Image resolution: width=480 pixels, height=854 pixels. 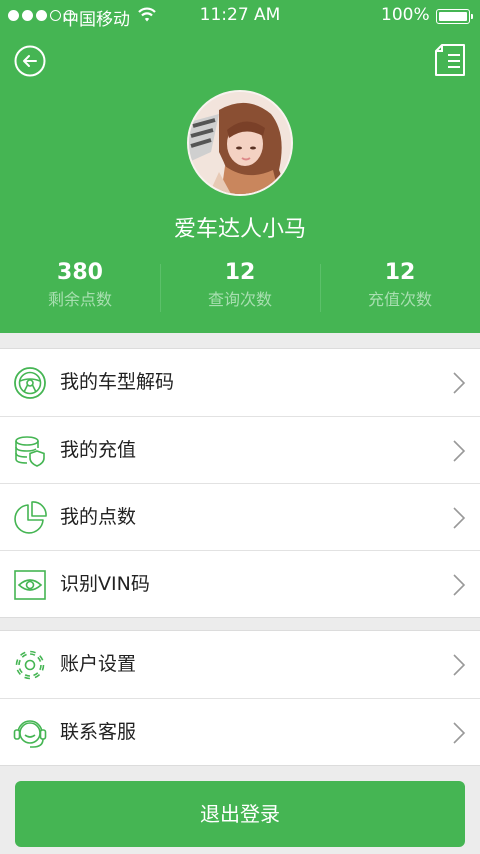 I want to click on pie-chart-icon, so click(x=30, y=517).